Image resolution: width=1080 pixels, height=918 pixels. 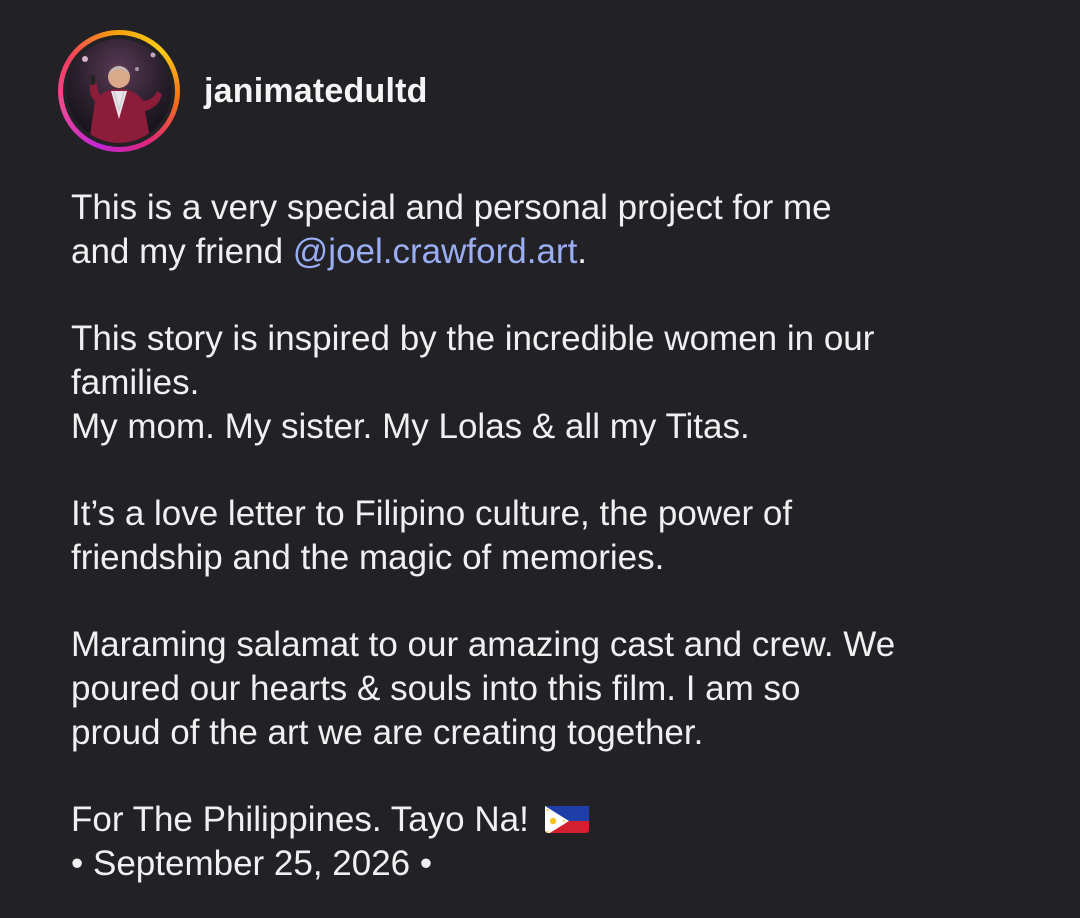 I want to click on philippines-flag-icon, so click(x=566, y=818).